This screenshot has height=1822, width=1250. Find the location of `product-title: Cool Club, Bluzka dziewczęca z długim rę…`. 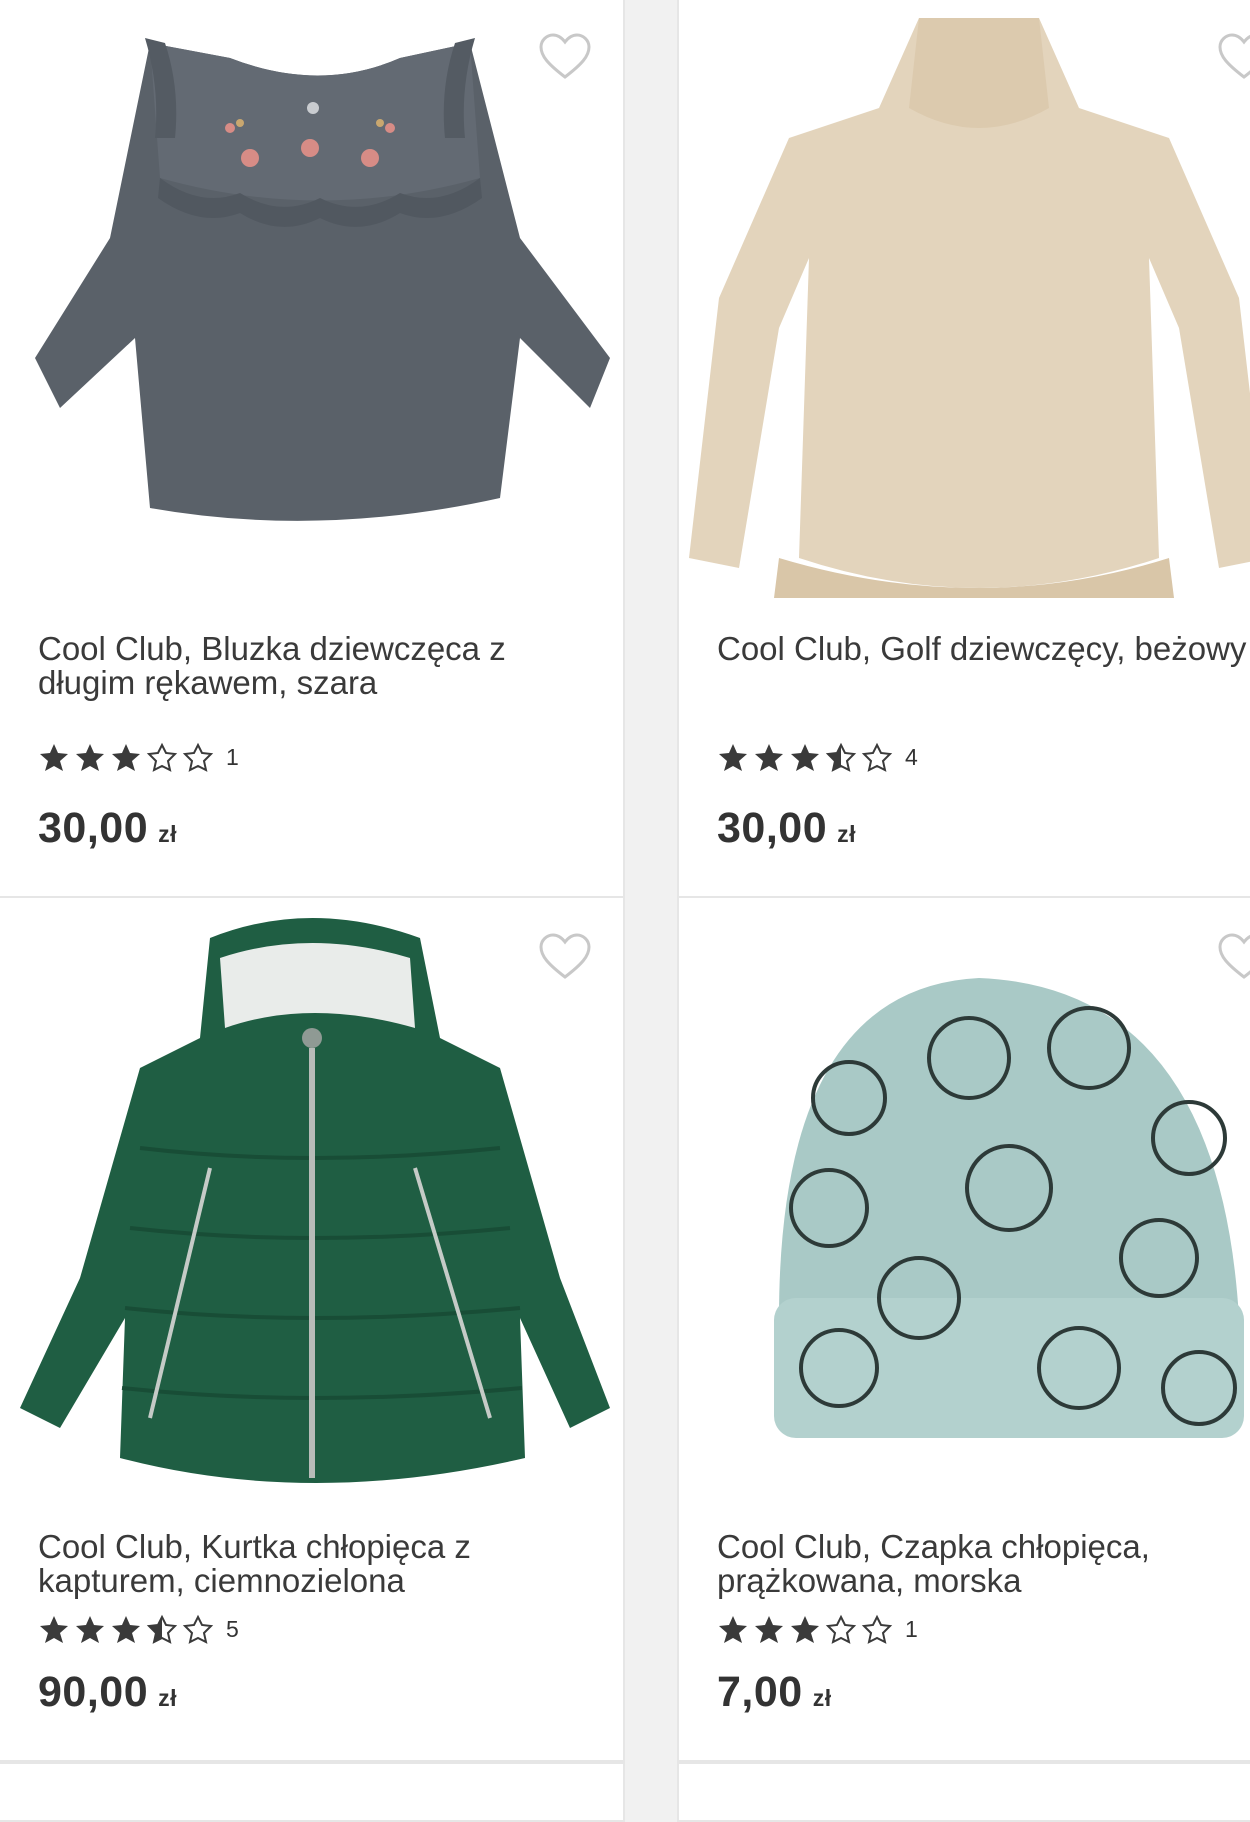

product-title: Cool Club, Bluzka dziewczęca z długim rę… is located at coordinates (325, 666).